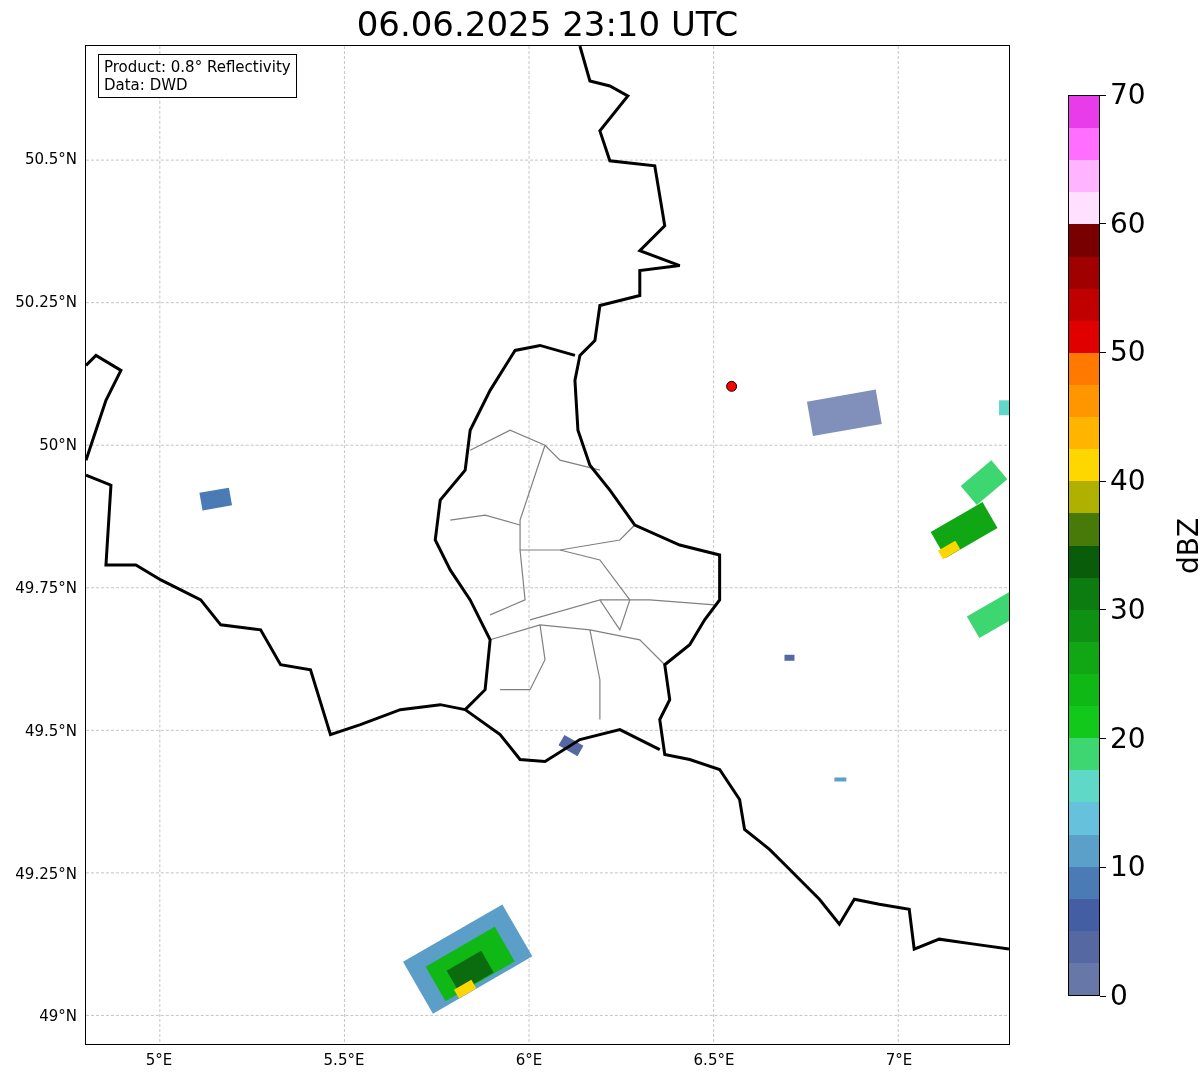 The height and width of the screenshot is (1081, 1202). What do you see at coordinates (547, 24) in the screenshot?
I see `chart-title: 06.06.2025 23:10 UTC` at bounding box center [547, 24].